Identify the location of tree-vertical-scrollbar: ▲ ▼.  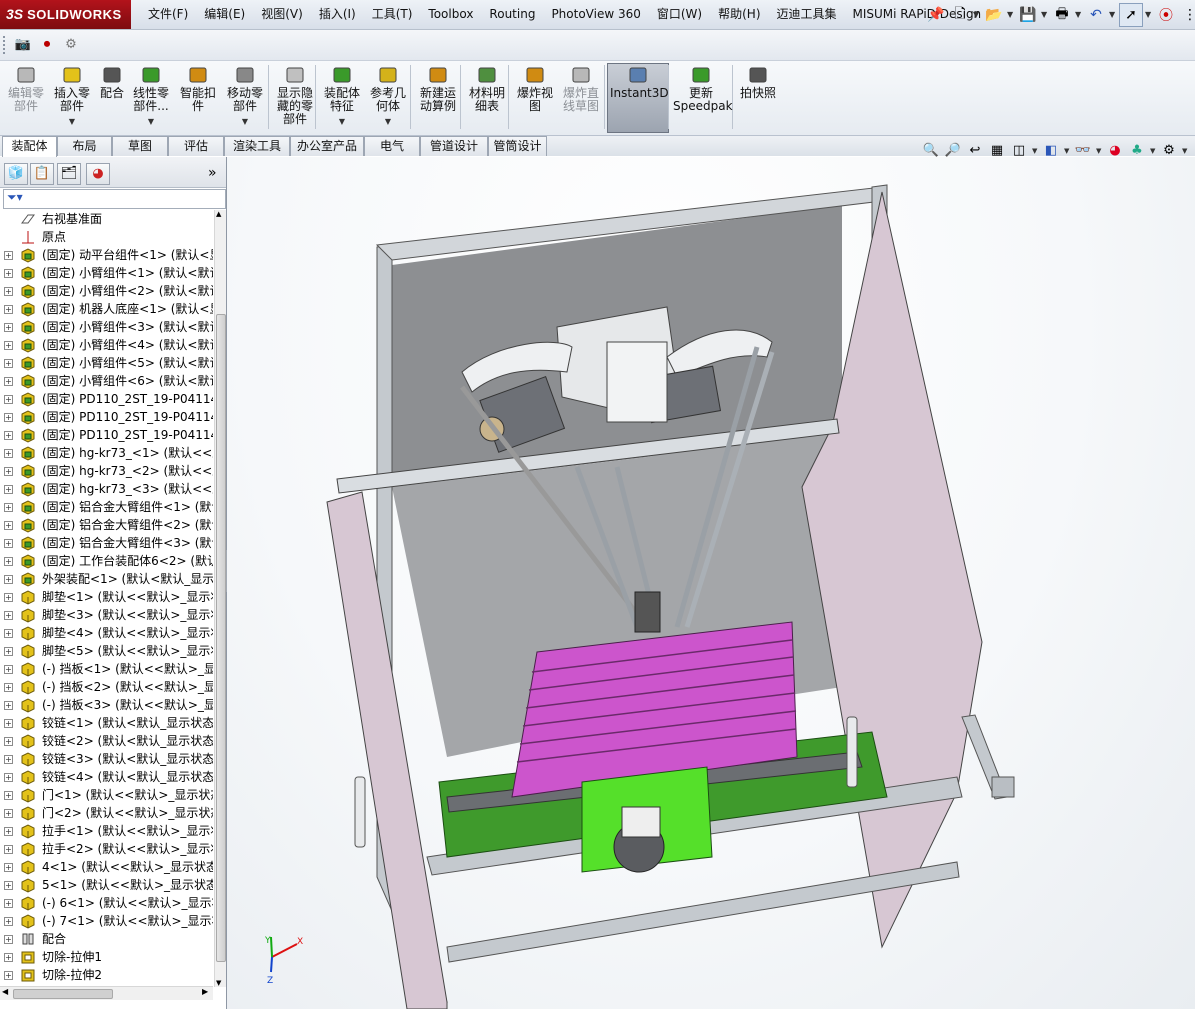
(220, 598).